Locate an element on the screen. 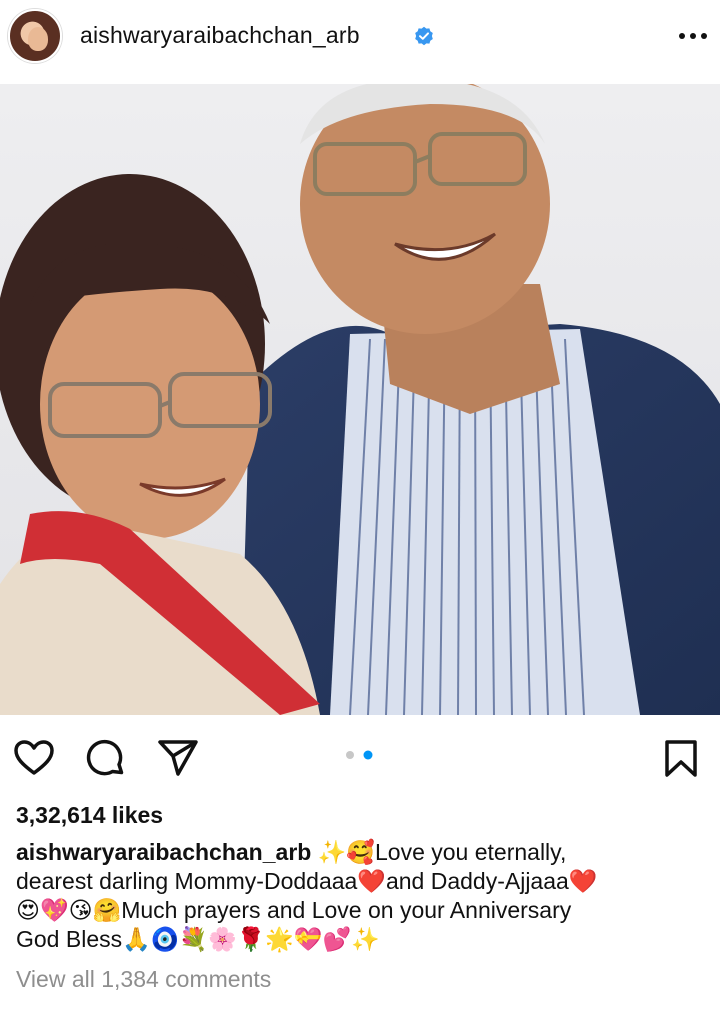 This screenshot has width=720, height=1010. like-count: 3,32,614 likes is located at coordinates (89, 815).